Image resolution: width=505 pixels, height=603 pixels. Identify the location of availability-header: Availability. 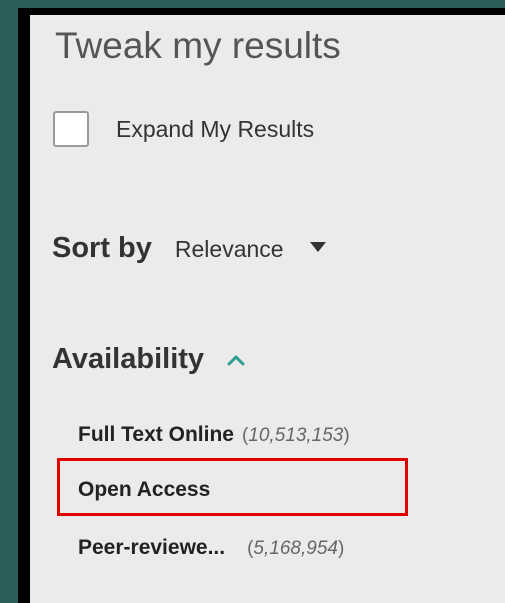
(149, 359).